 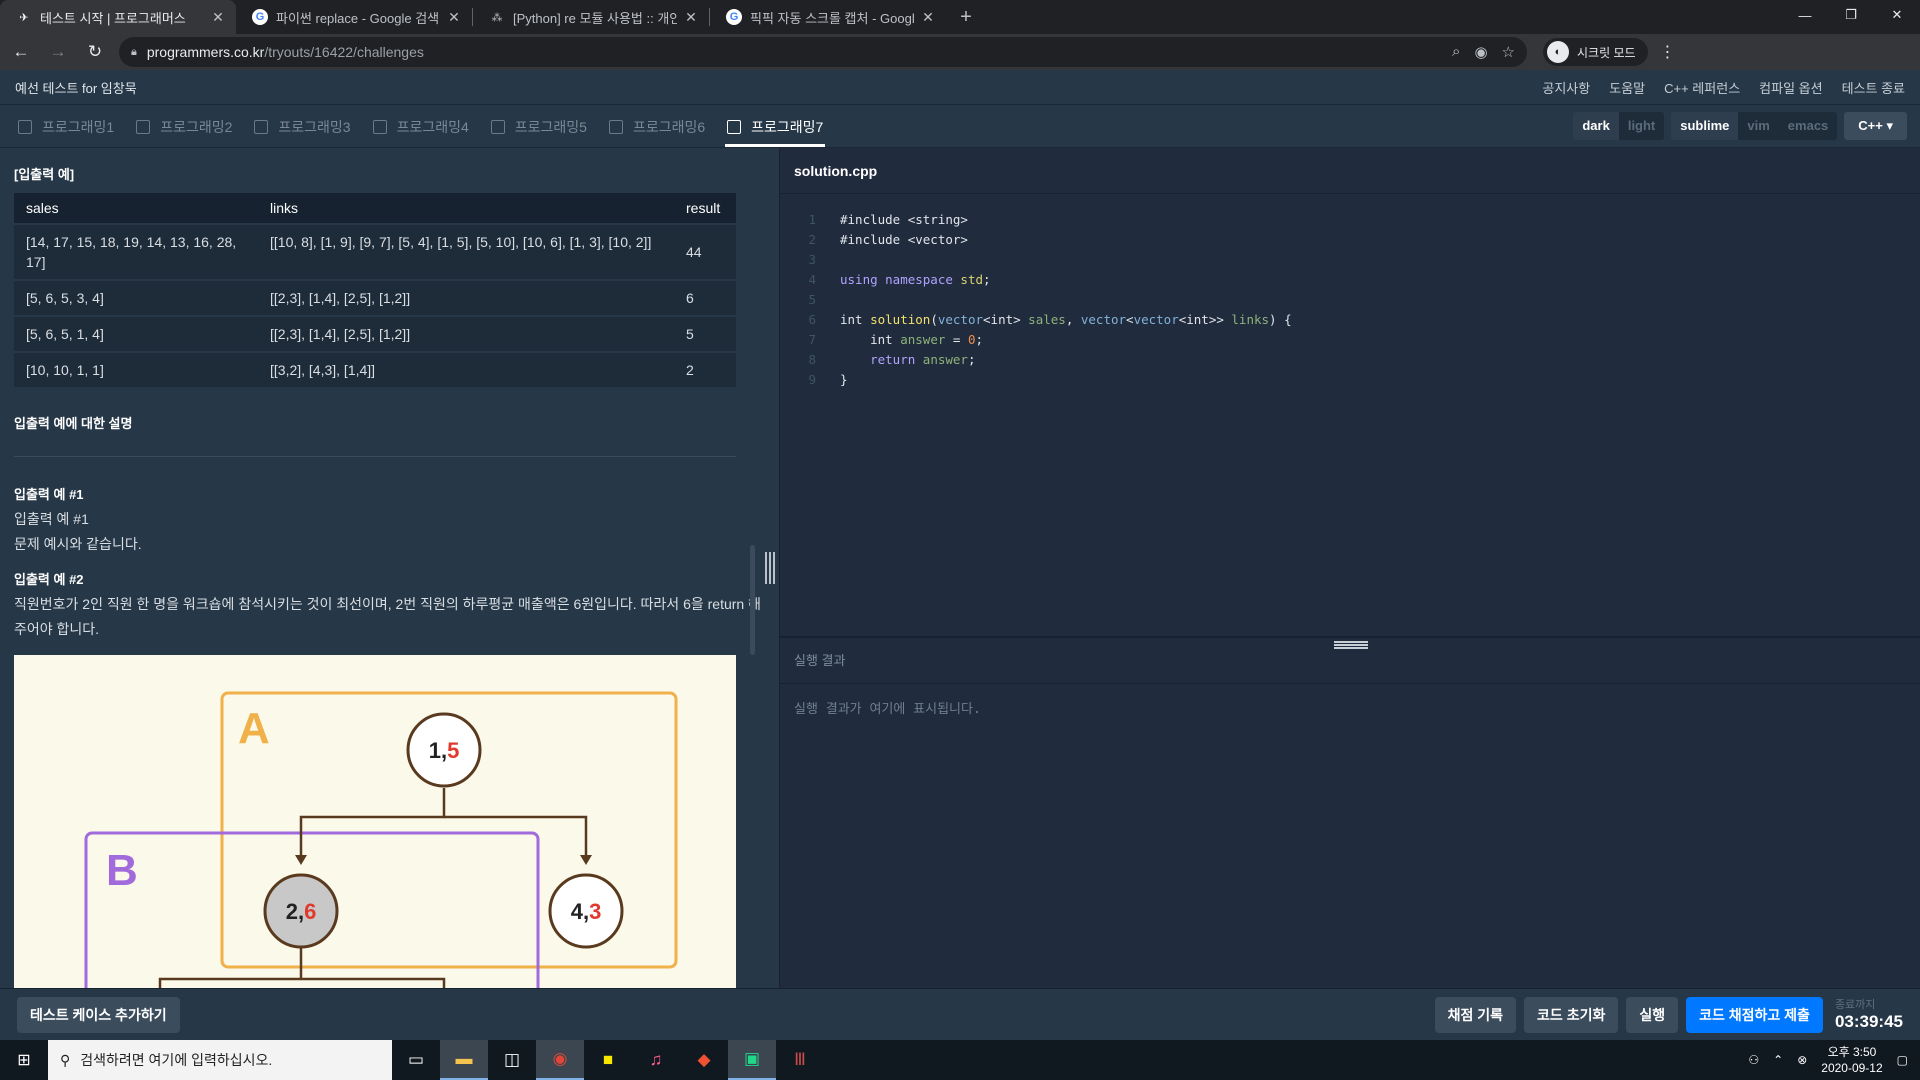 I want to click on new-tab-plus-icon: +, so click(x=966, y=17).